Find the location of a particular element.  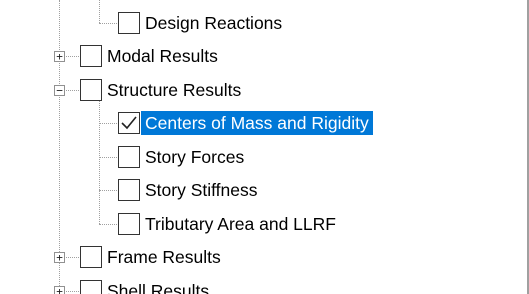

checkbox-shell-results is located at coordinates (91, 286).